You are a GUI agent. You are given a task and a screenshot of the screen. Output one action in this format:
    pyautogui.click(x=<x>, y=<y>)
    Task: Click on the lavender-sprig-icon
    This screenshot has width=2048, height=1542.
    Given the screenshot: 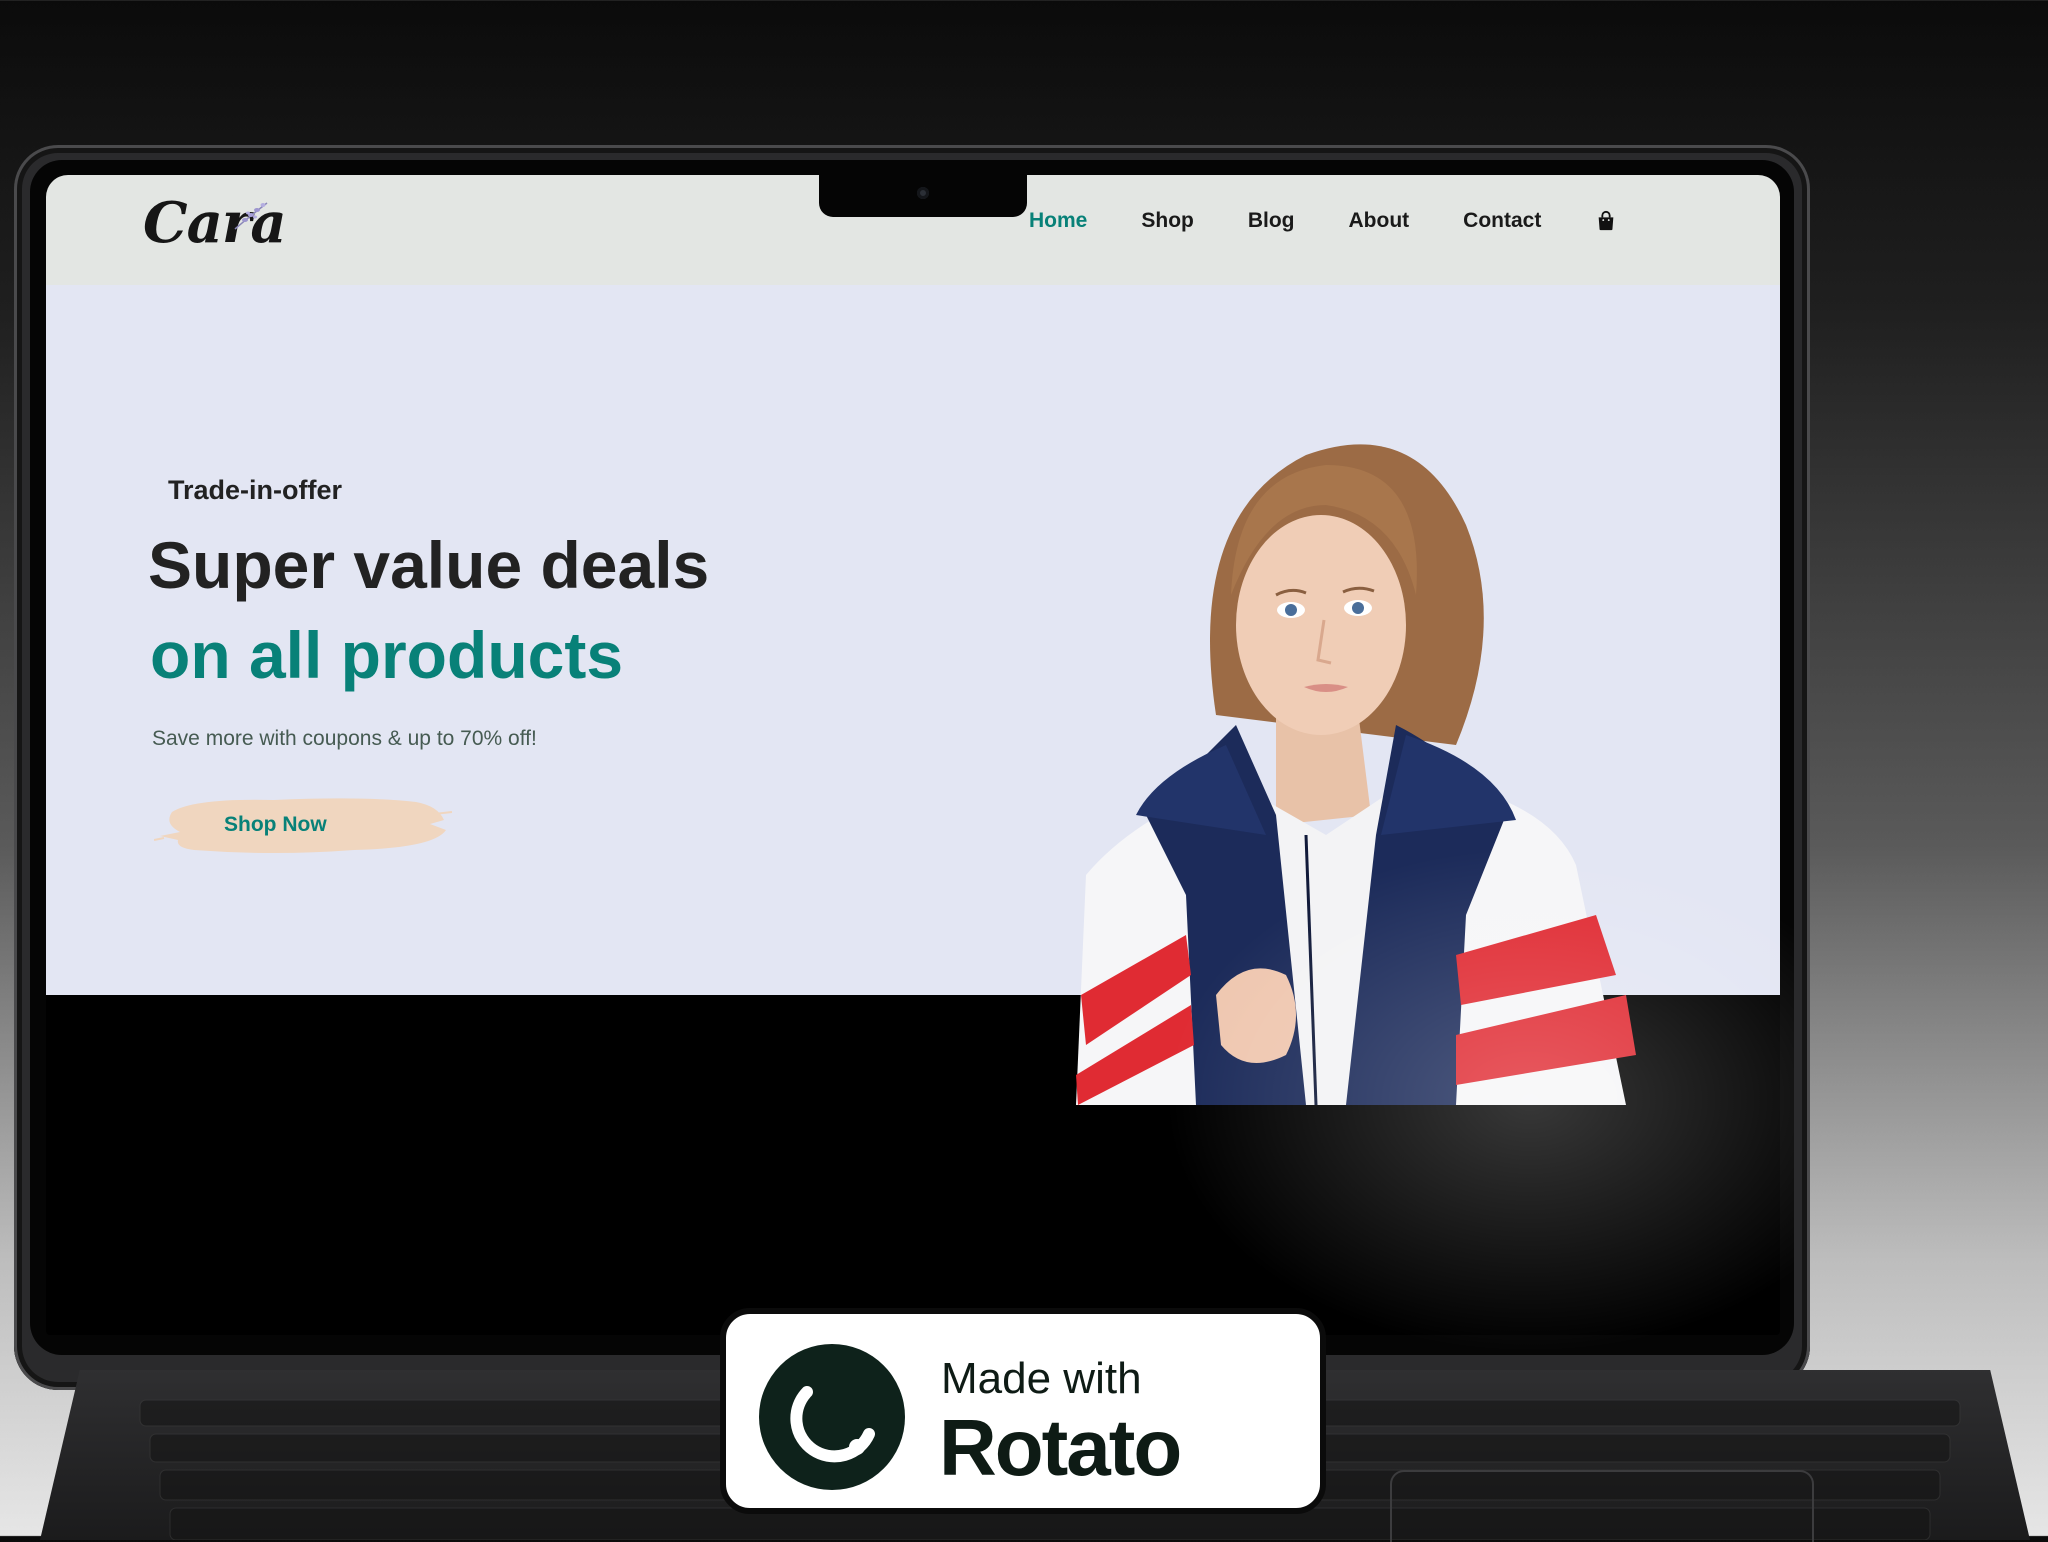 What is the action you would take?
    pyautogui.click(x=251, y=216)
    